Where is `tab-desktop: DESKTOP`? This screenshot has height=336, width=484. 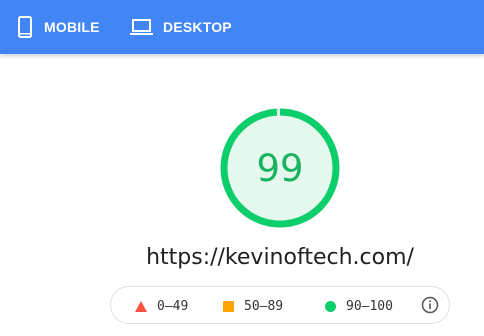 tab-desktop: DESKTOP is located at coordinates (181, 27).